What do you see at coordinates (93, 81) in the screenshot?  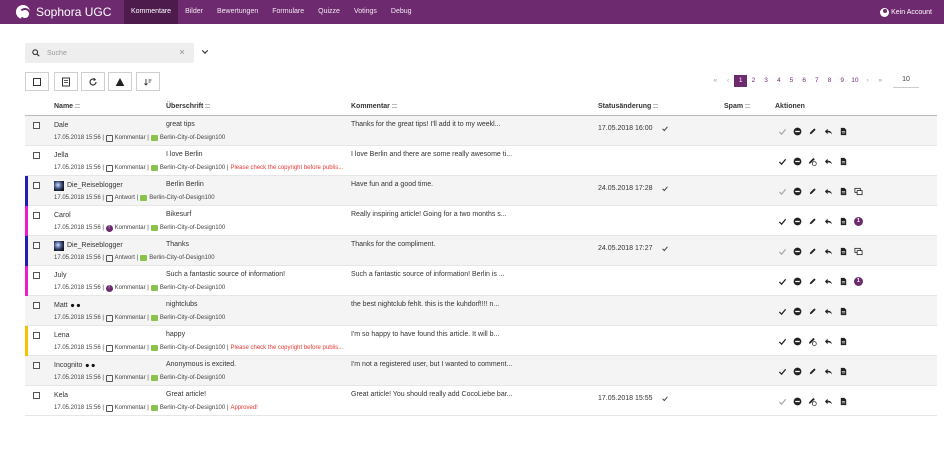 I see `refresh-button` at bounding box center [93, 81].